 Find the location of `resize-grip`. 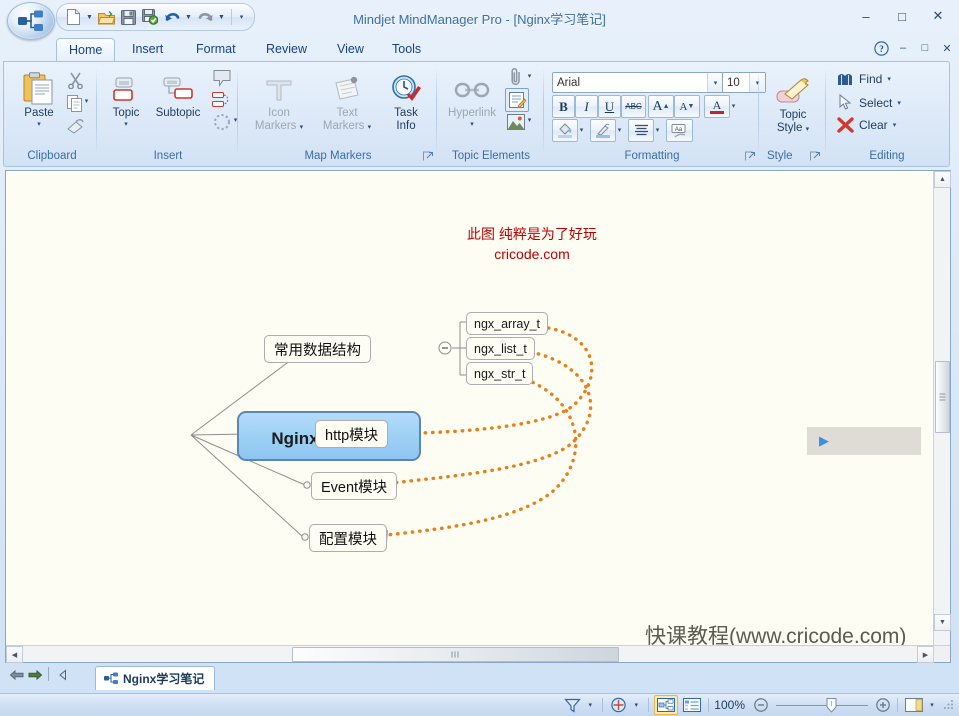

resize-grip is located at coordinates (948, 705).